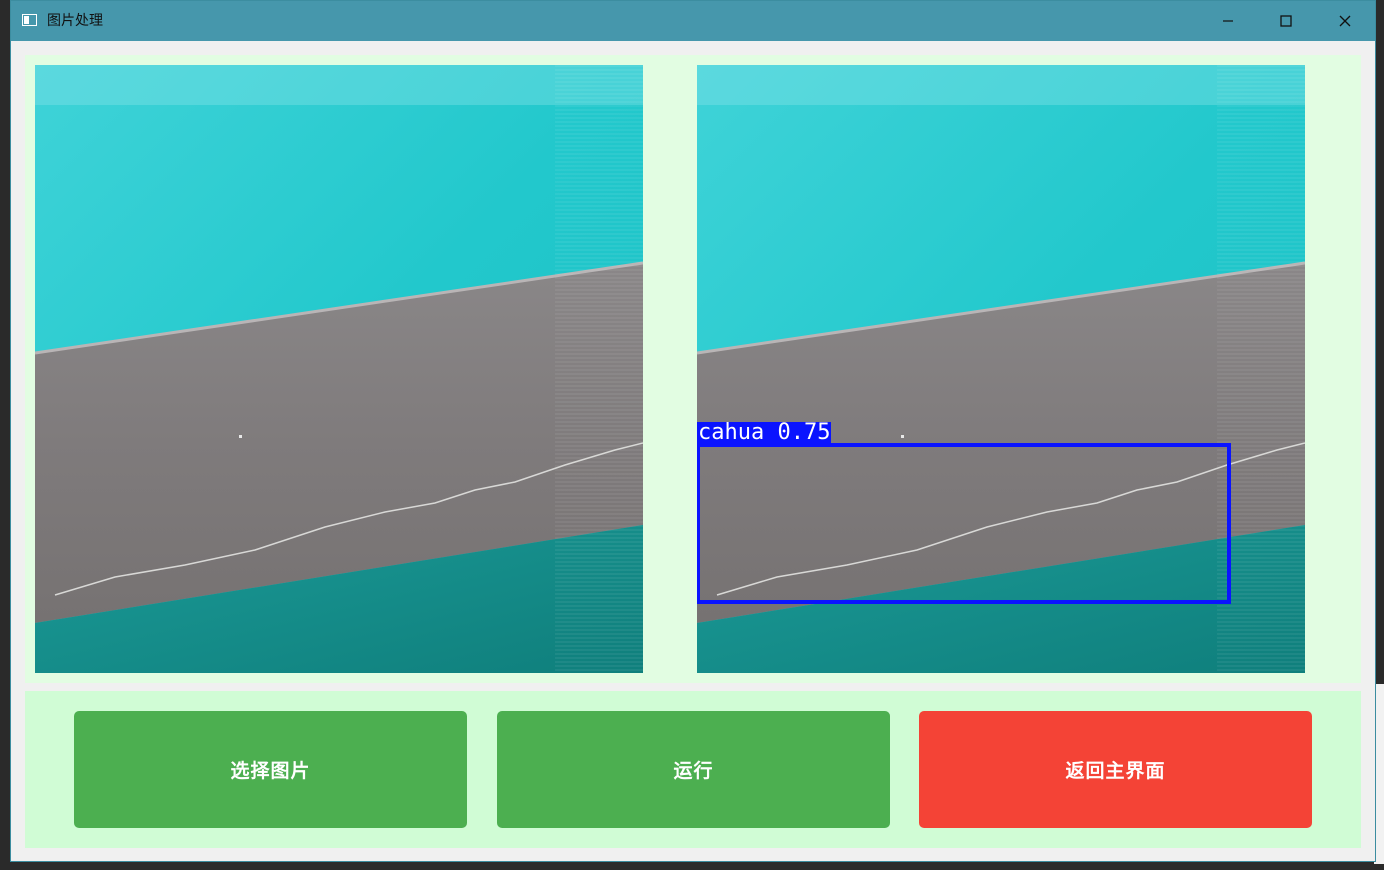  Describe the element at coordinates (764, 432) in the screenshot. I see `detection-label: cahua 0.75` at that location.